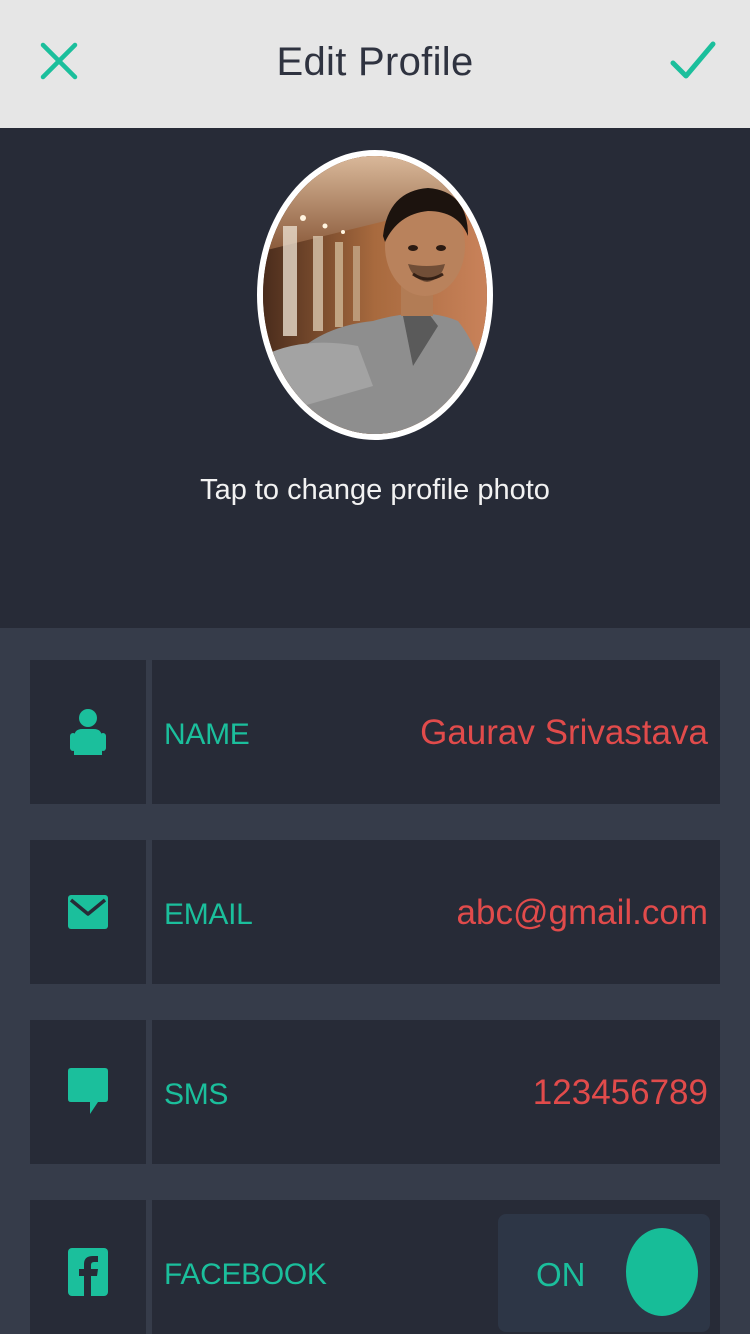 This screenshot has width=750, height=1334. I want to click on profile-photo-image, so click(375, 295).